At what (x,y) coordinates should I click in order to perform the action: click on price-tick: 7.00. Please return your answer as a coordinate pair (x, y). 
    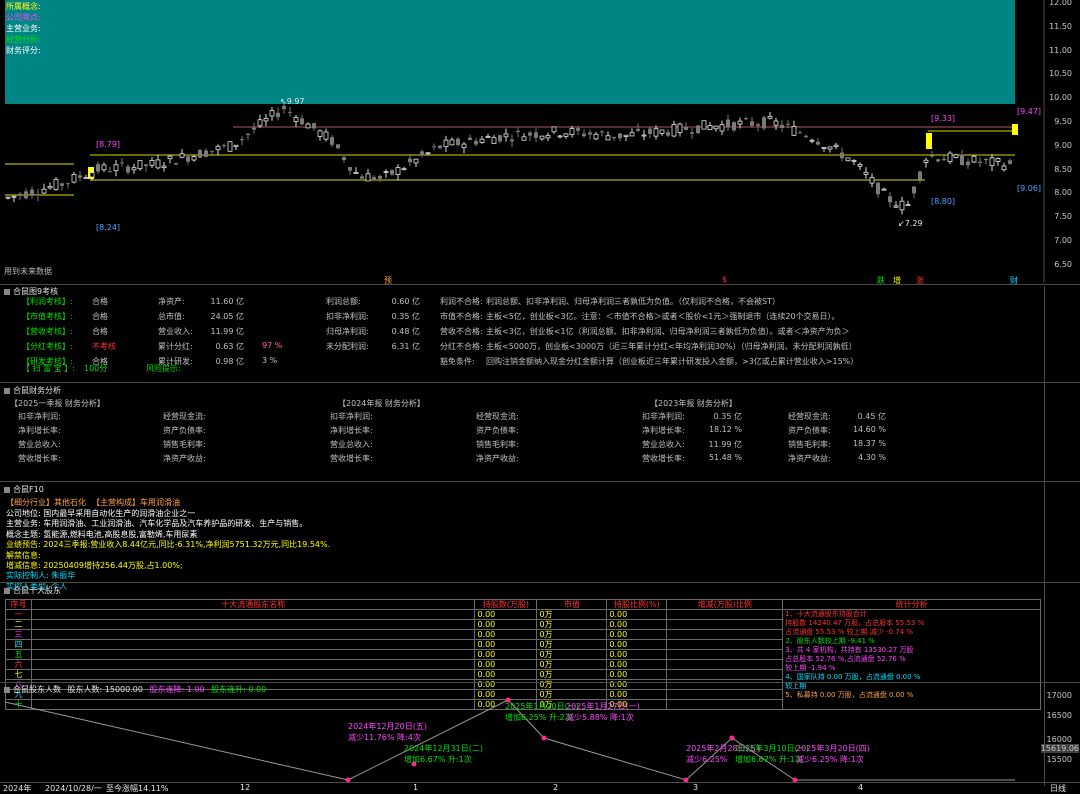
    Looking at the image, I should click on (1063, 240).